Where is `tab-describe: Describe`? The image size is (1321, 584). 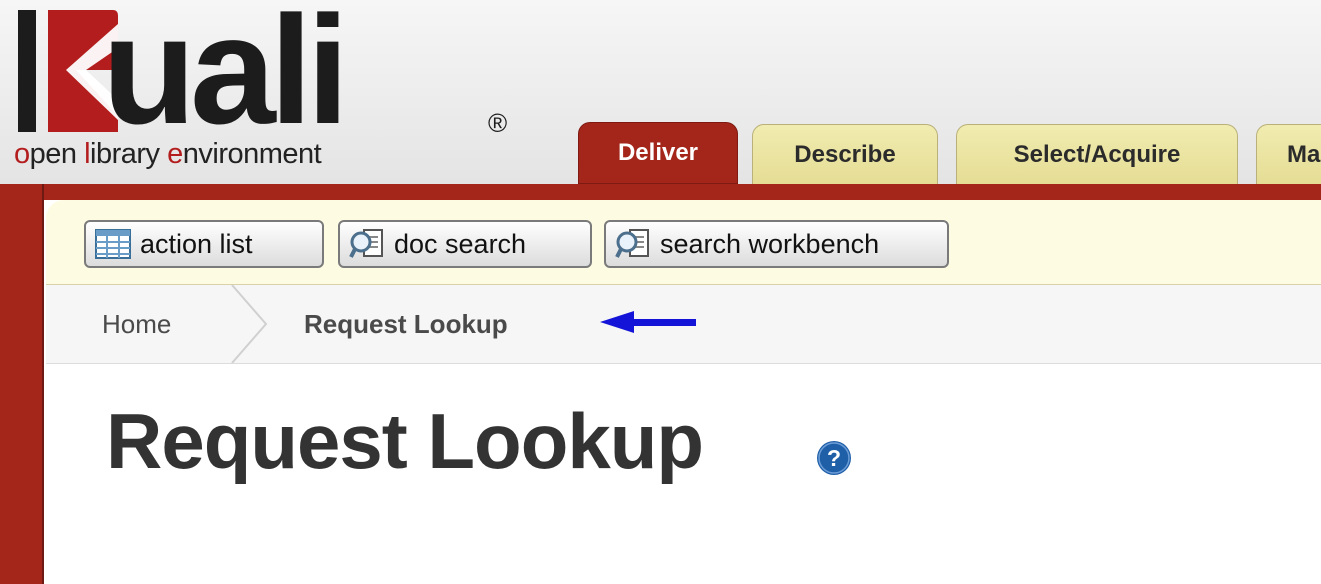
tab-describe: Describe is located at coordinates (845, 154).